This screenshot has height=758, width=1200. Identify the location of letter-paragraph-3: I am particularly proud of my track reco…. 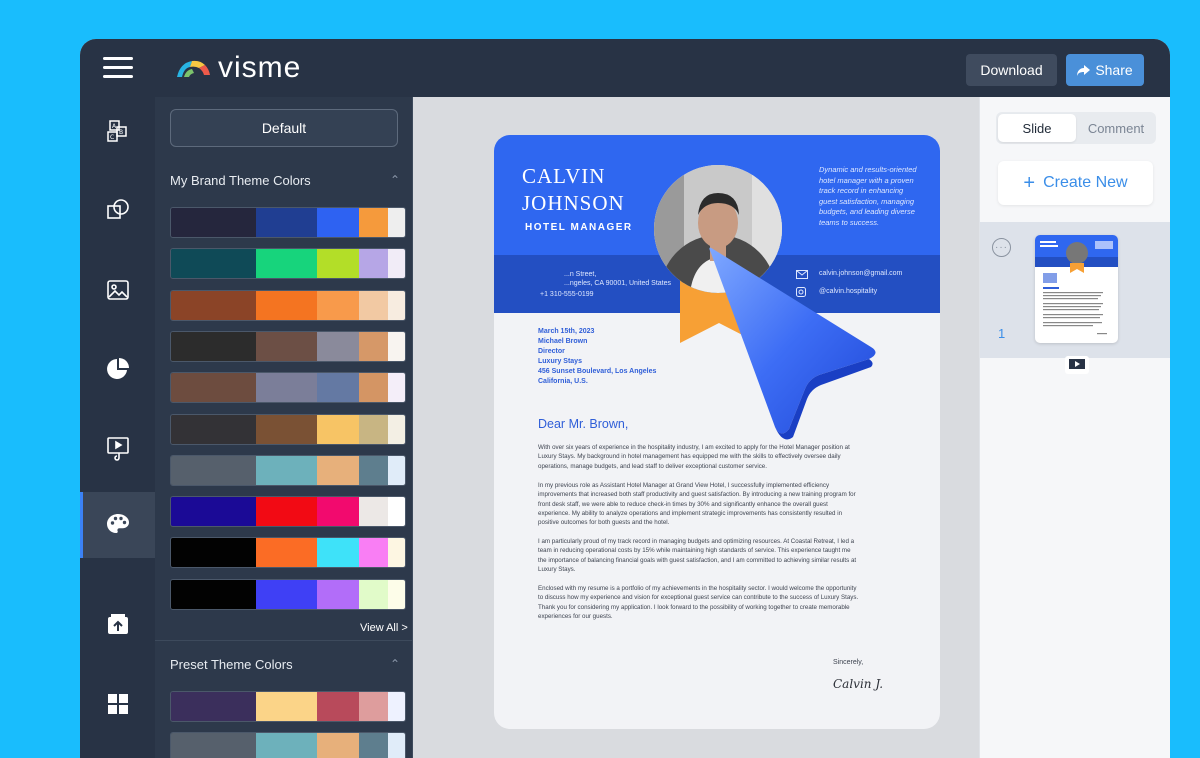
(699, 555).